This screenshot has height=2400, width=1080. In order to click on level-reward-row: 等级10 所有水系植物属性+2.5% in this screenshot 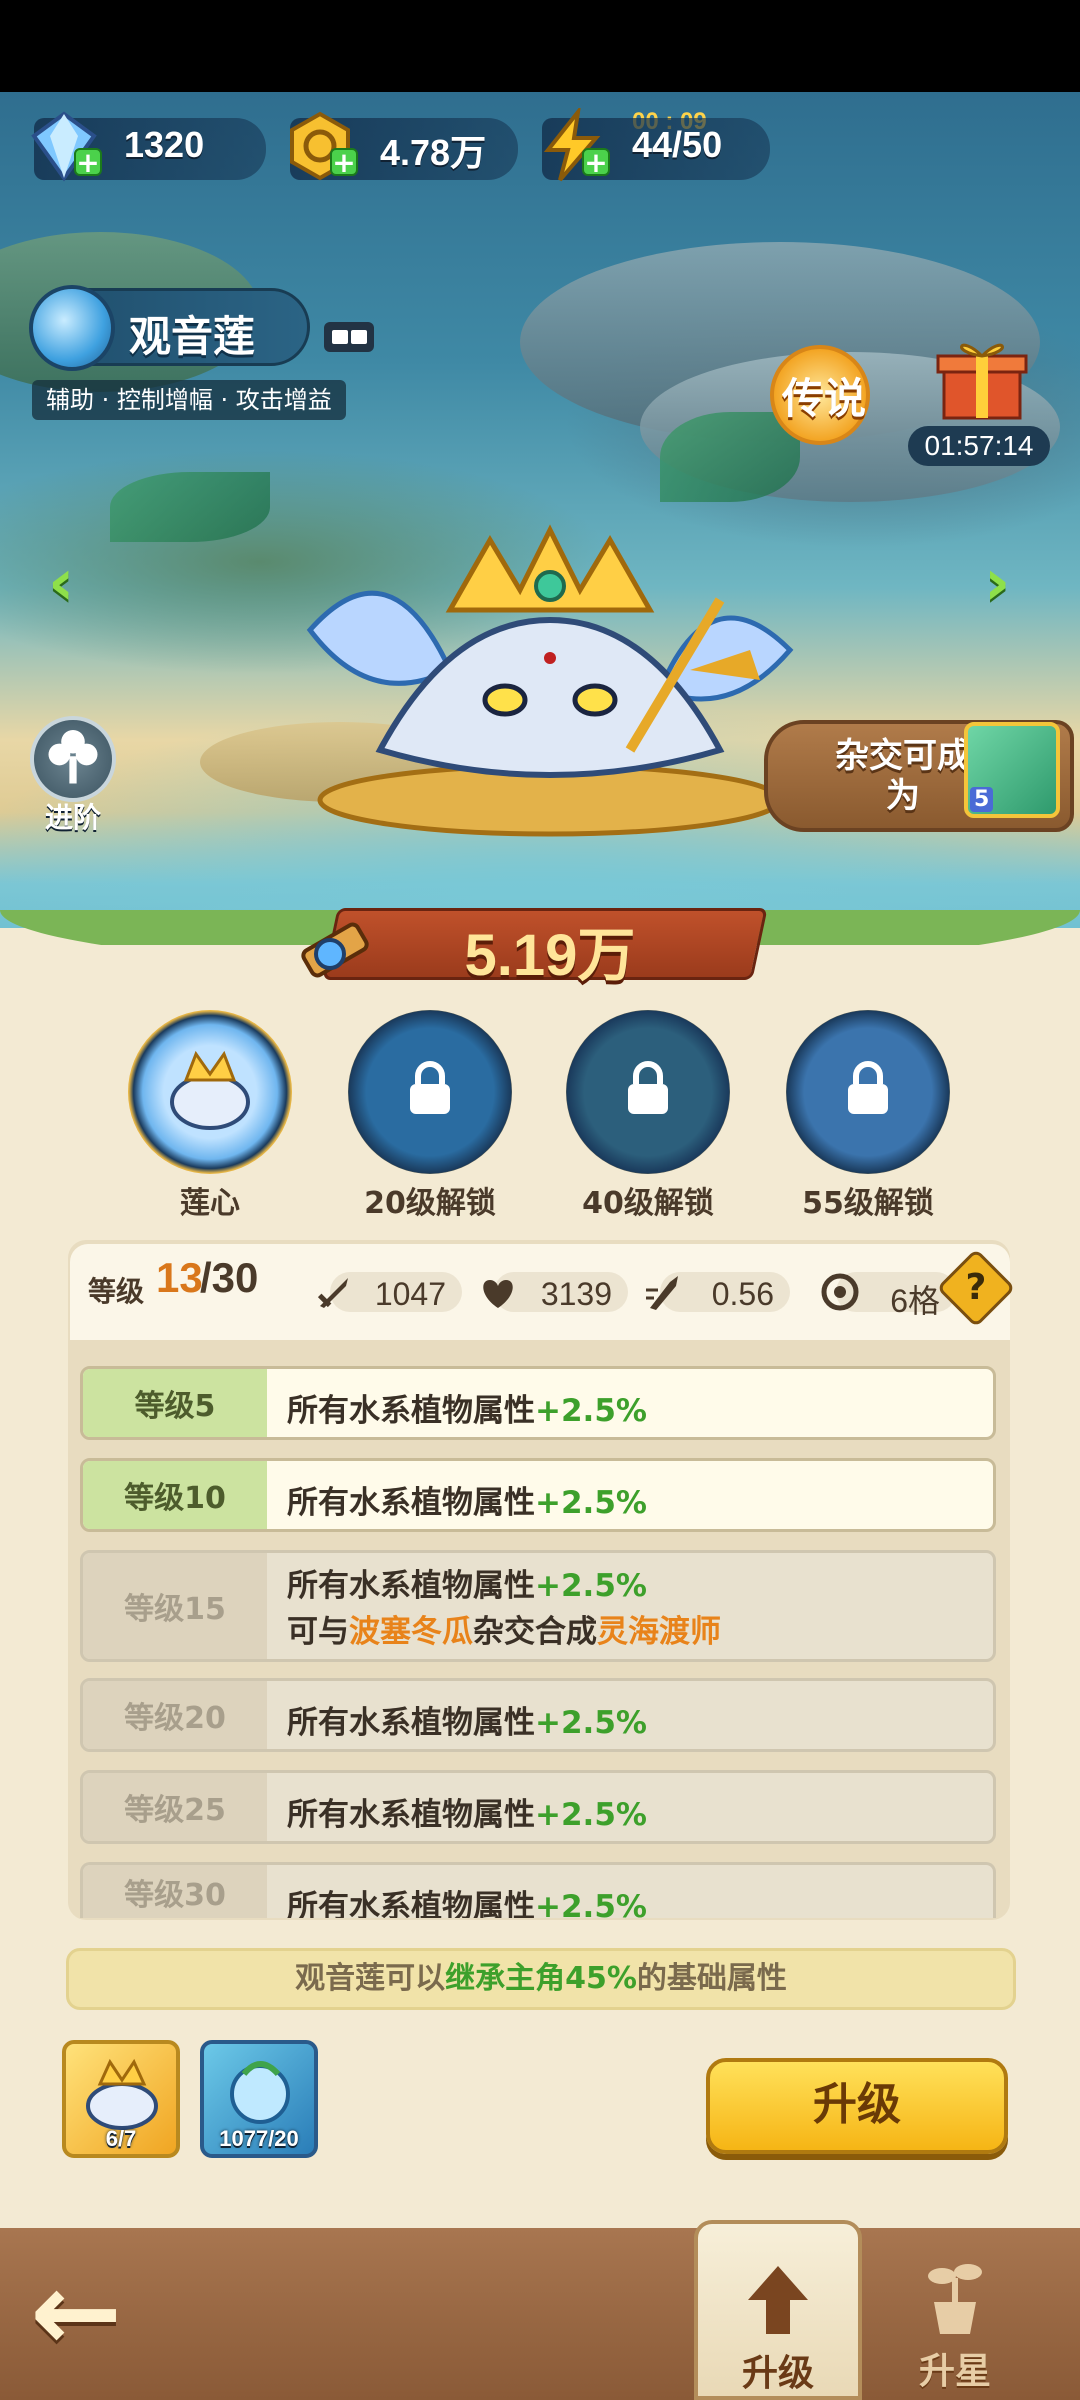, I will do `click(538, 1495)`.